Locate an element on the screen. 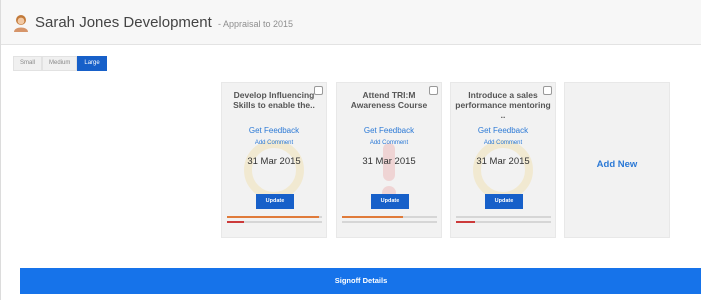 The height and width of the screenshot is (300, 701). size-toggle: Small Medium Large is located at coordinates (60, 63).